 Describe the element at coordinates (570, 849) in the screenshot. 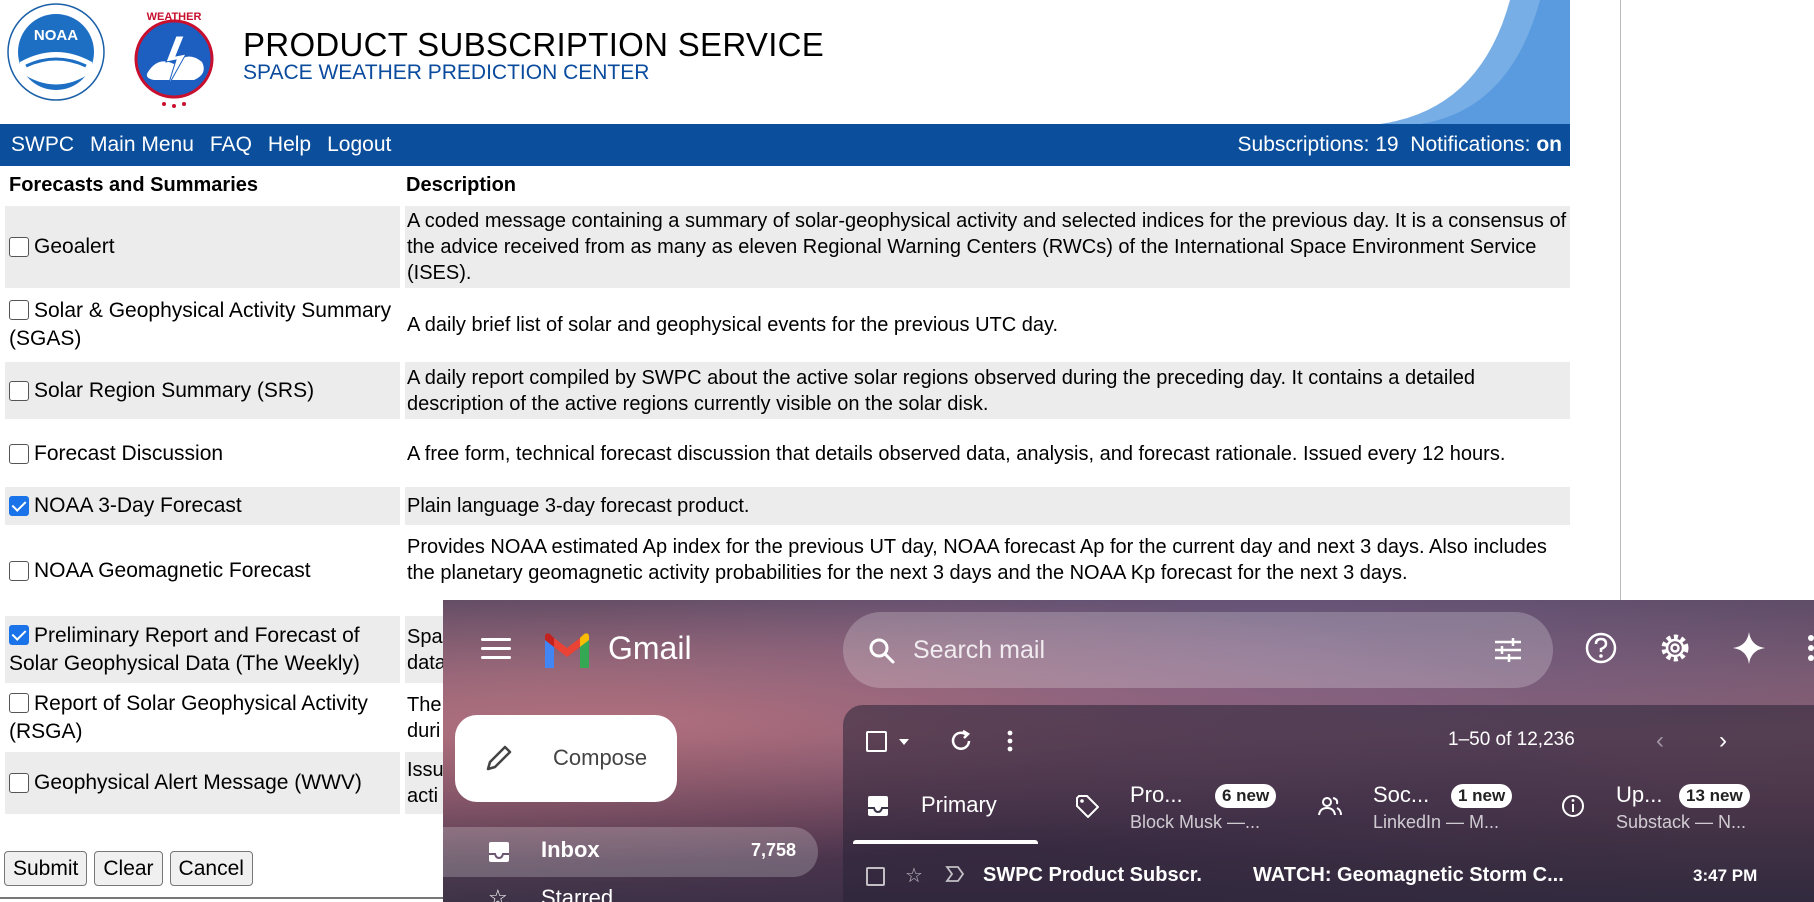

I see `sidebar-item-label: Inbox` at that location.